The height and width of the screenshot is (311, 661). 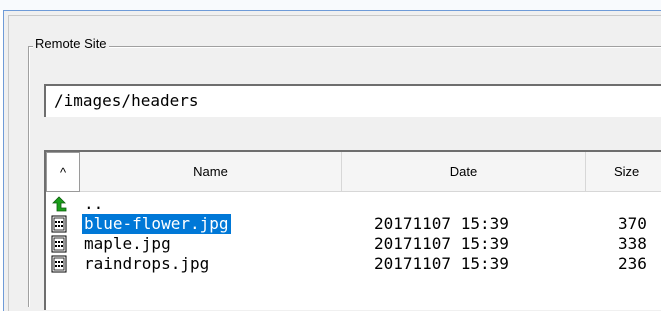 What do you see at coordinates (632, 223) in the screenshot?
I see `file-size: 370` at bounding box center [632, 223].